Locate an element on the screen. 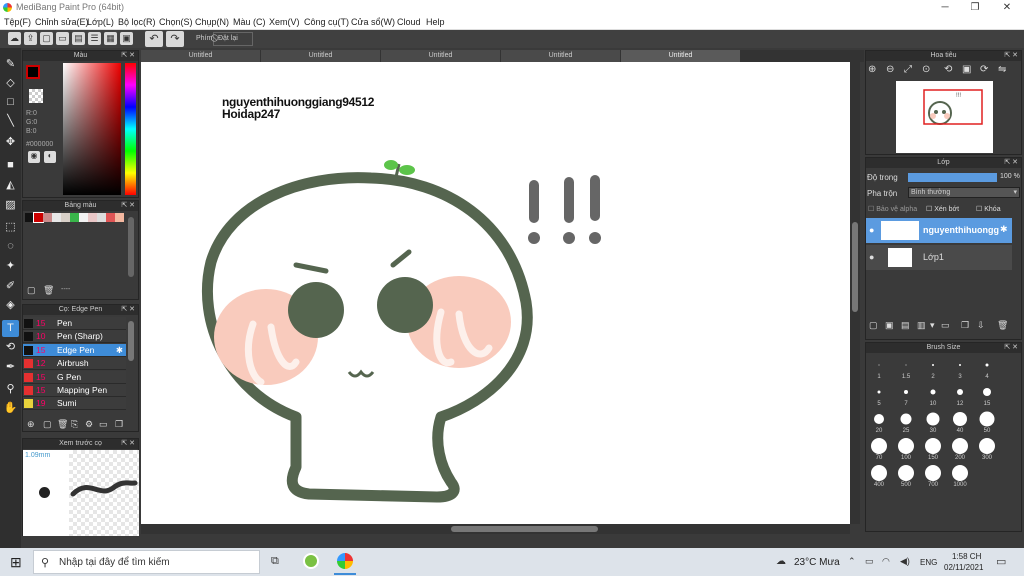 The image size is (1024, 576). horizontal-scroll-thumb is located at coordinates (524, 529).